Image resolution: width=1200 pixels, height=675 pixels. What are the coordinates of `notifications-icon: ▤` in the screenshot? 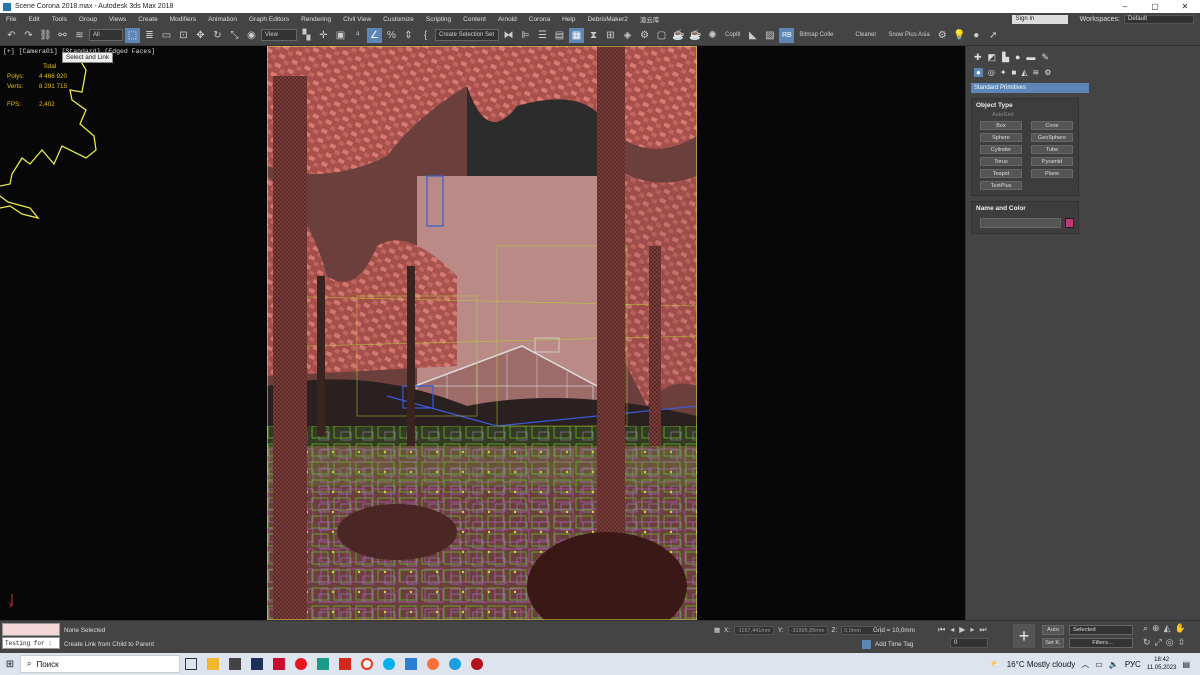 It's located at (1186, 664).